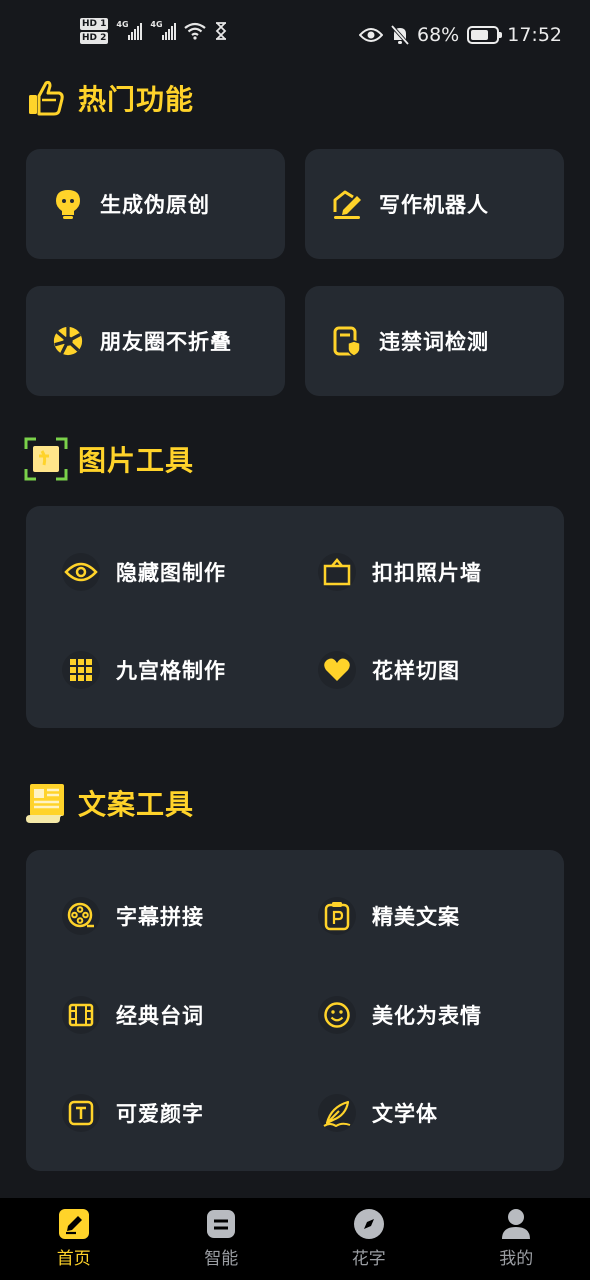 This screenshot has width=590, height=1280. I want to click on tool-label: 经典台词, so click(160, 1016).